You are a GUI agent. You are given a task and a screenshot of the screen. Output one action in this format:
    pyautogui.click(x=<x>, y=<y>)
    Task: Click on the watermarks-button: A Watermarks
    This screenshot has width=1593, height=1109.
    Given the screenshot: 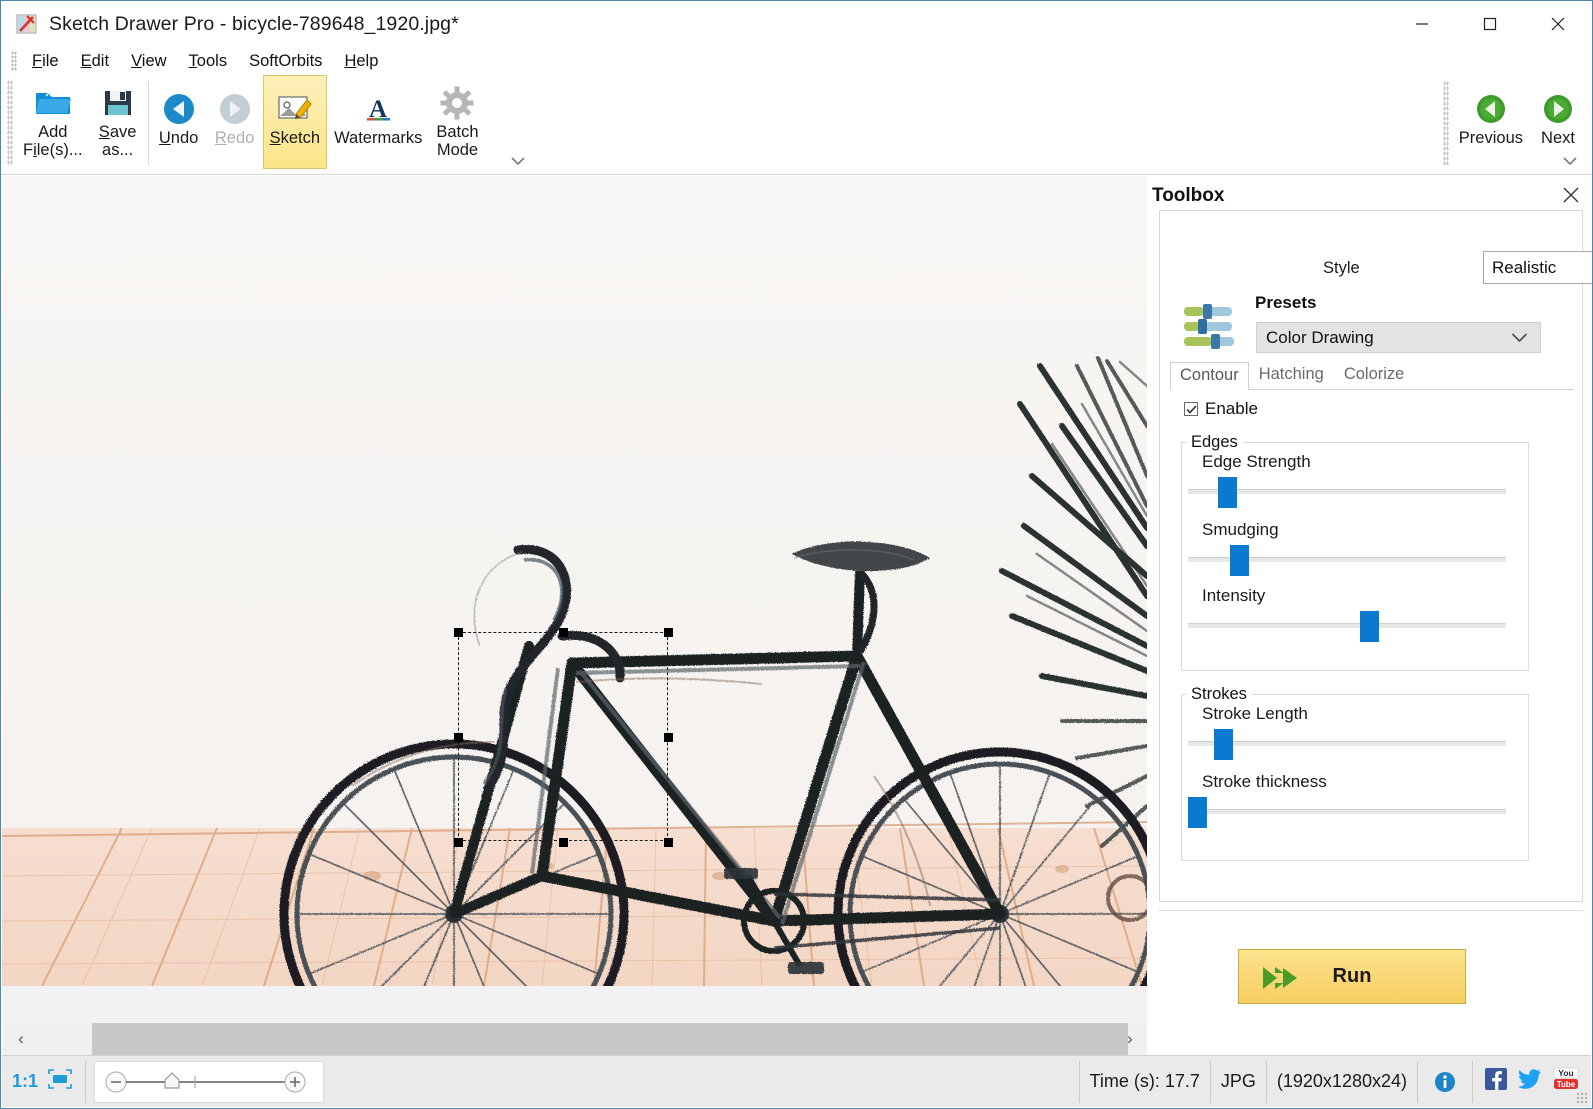 What is the action you would take?
    pyautogui.click(x=378, y=122)
    